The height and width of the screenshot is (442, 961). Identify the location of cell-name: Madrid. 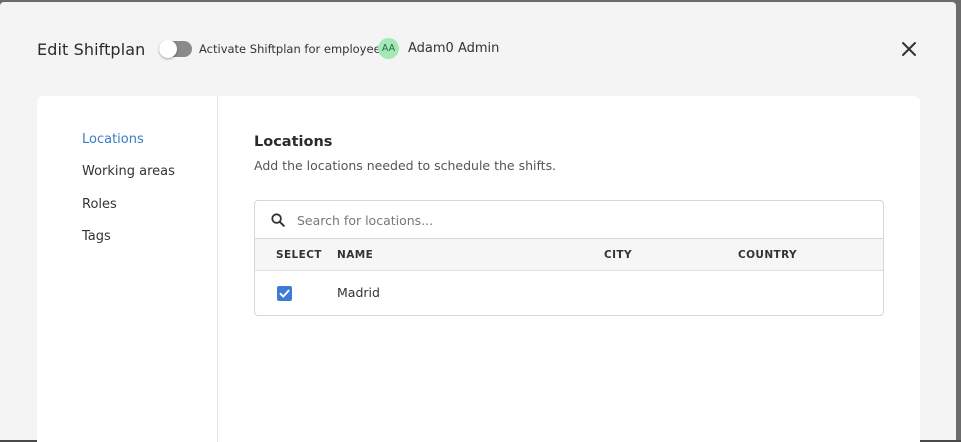
(358, 292).